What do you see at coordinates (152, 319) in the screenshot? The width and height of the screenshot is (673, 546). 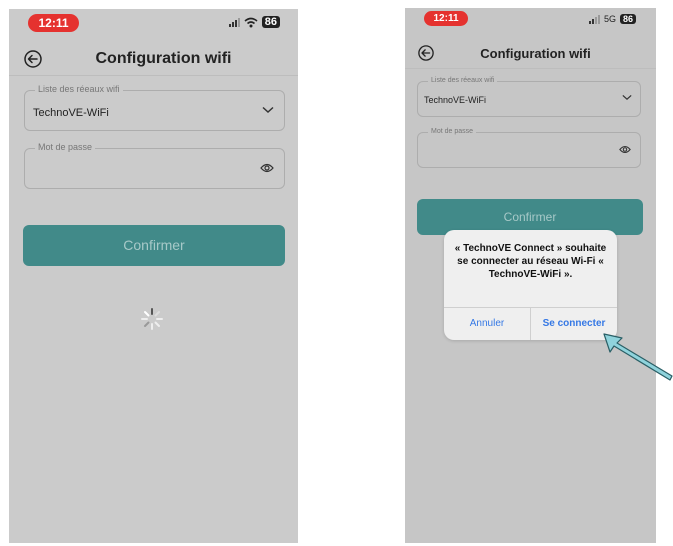 I see `loading-spinner-icon` at bounding box center [152, 319].